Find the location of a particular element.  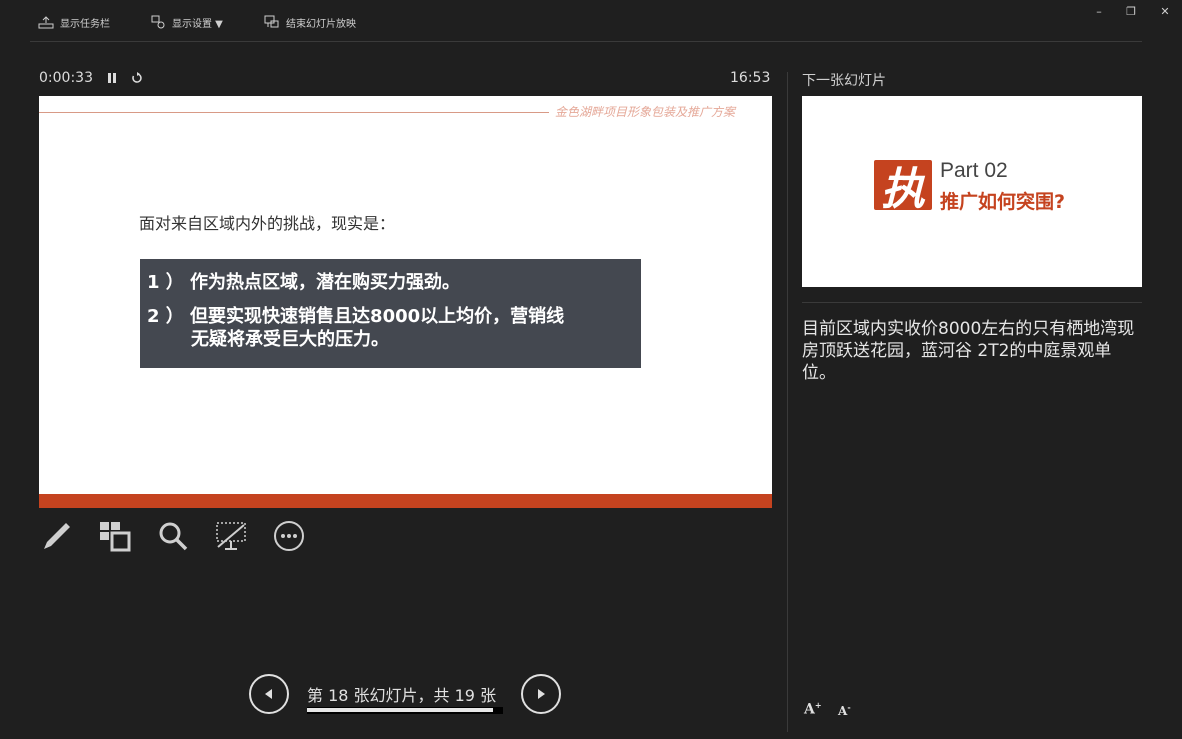

pen-icon is located at coordinates (57, 536).